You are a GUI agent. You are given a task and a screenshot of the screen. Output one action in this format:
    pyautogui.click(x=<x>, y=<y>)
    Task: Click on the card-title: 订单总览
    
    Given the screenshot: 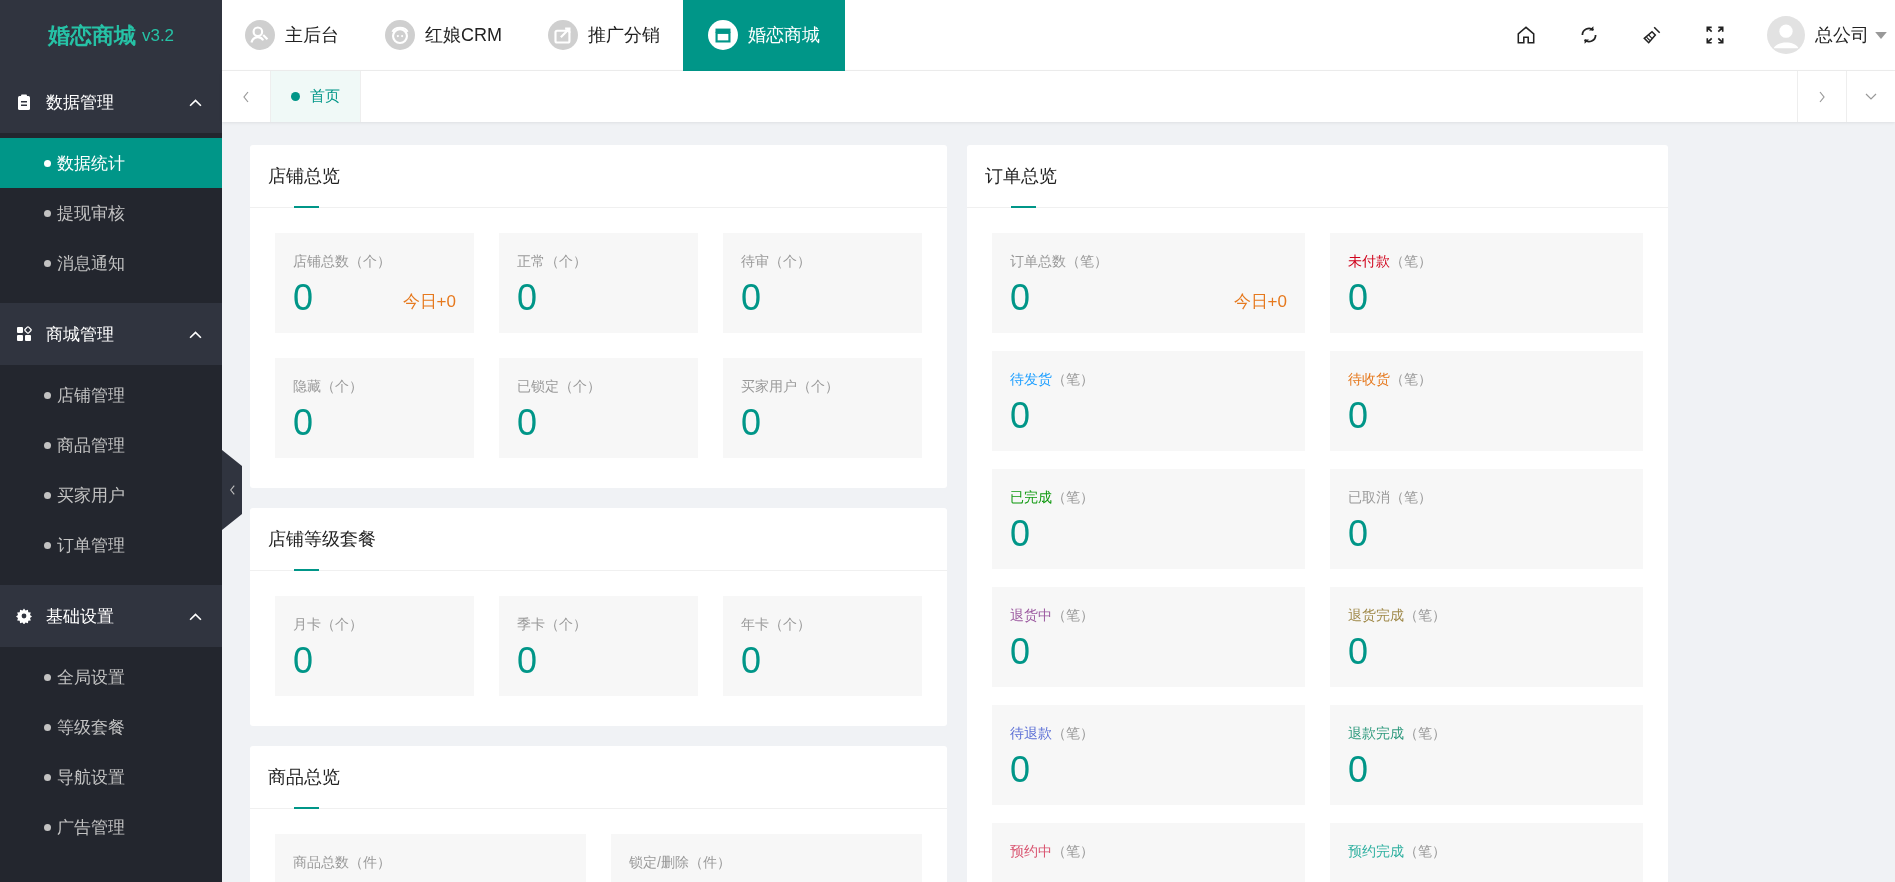 What is the action you would take?
    pyautogui.click(x=1021, y=176)
    